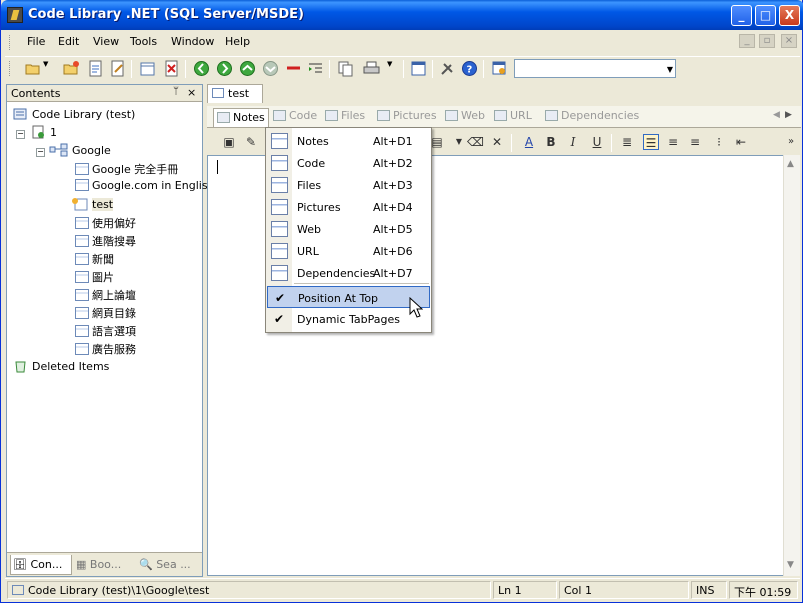  Describe the element at coordinates (789, 15) in the screenshot. I see `close-button: X` at that location.